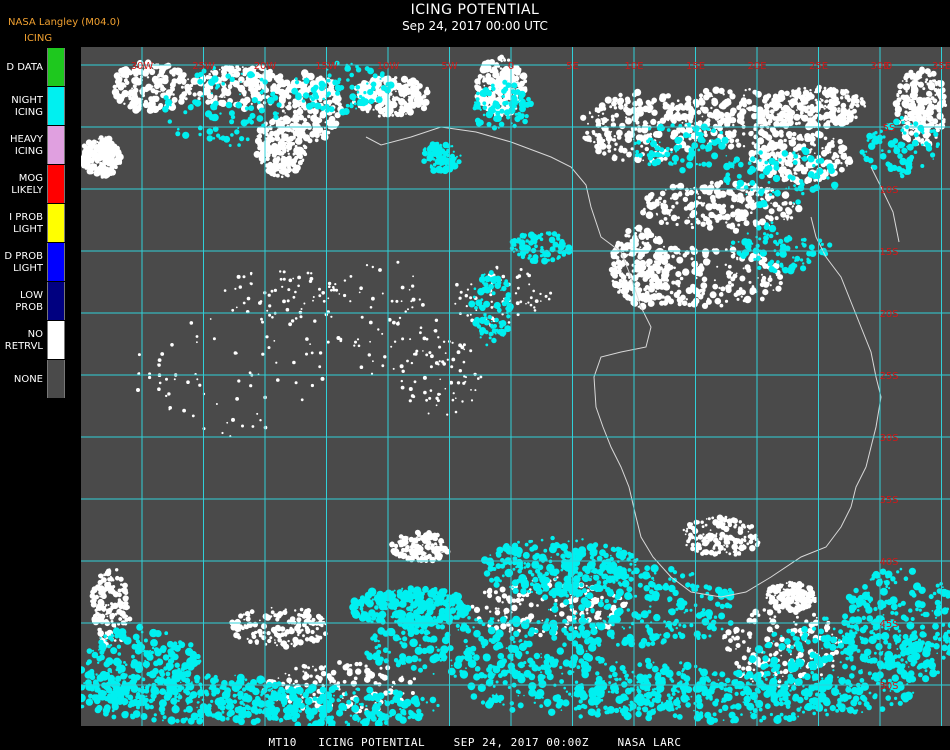 The width and height of the screenshot is (950, 750). I want to click on lon-label: 35E, so click(941, 66).